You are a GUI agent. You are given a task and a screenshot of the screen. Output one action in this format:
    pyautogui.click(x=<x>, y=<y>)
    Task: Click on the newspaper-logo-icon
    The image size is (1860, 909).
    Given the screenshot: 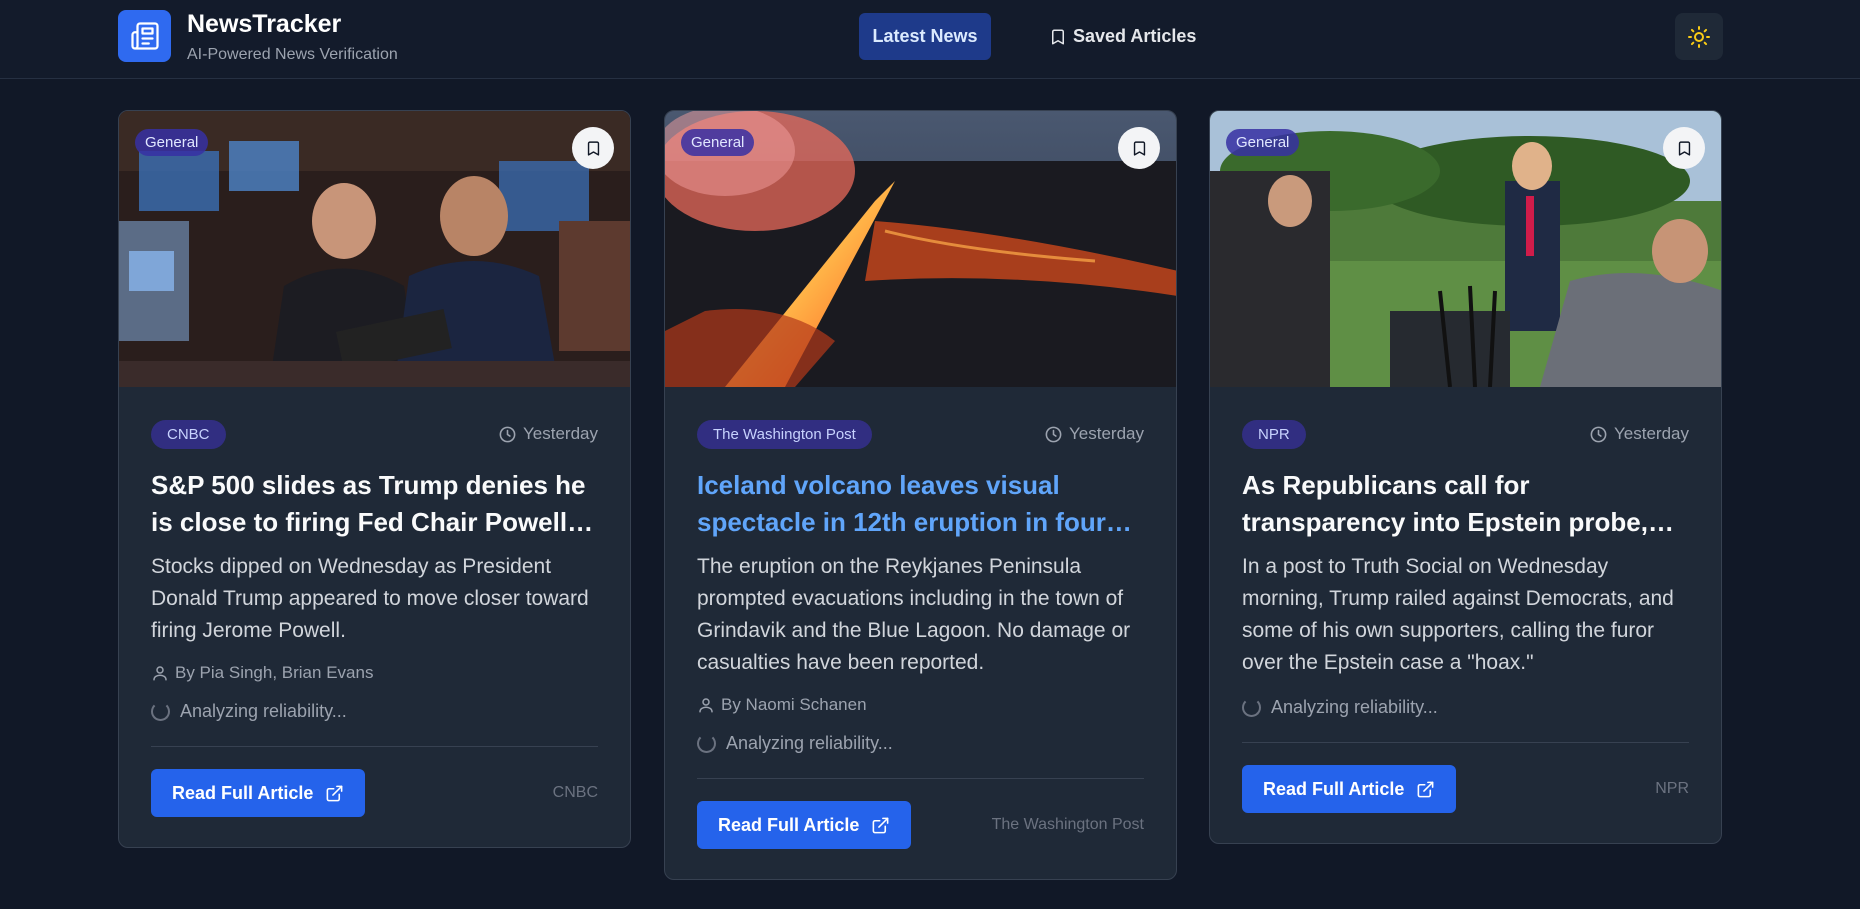 What is the action you would take?
    pyautogui.click(x=144, y=36)
    